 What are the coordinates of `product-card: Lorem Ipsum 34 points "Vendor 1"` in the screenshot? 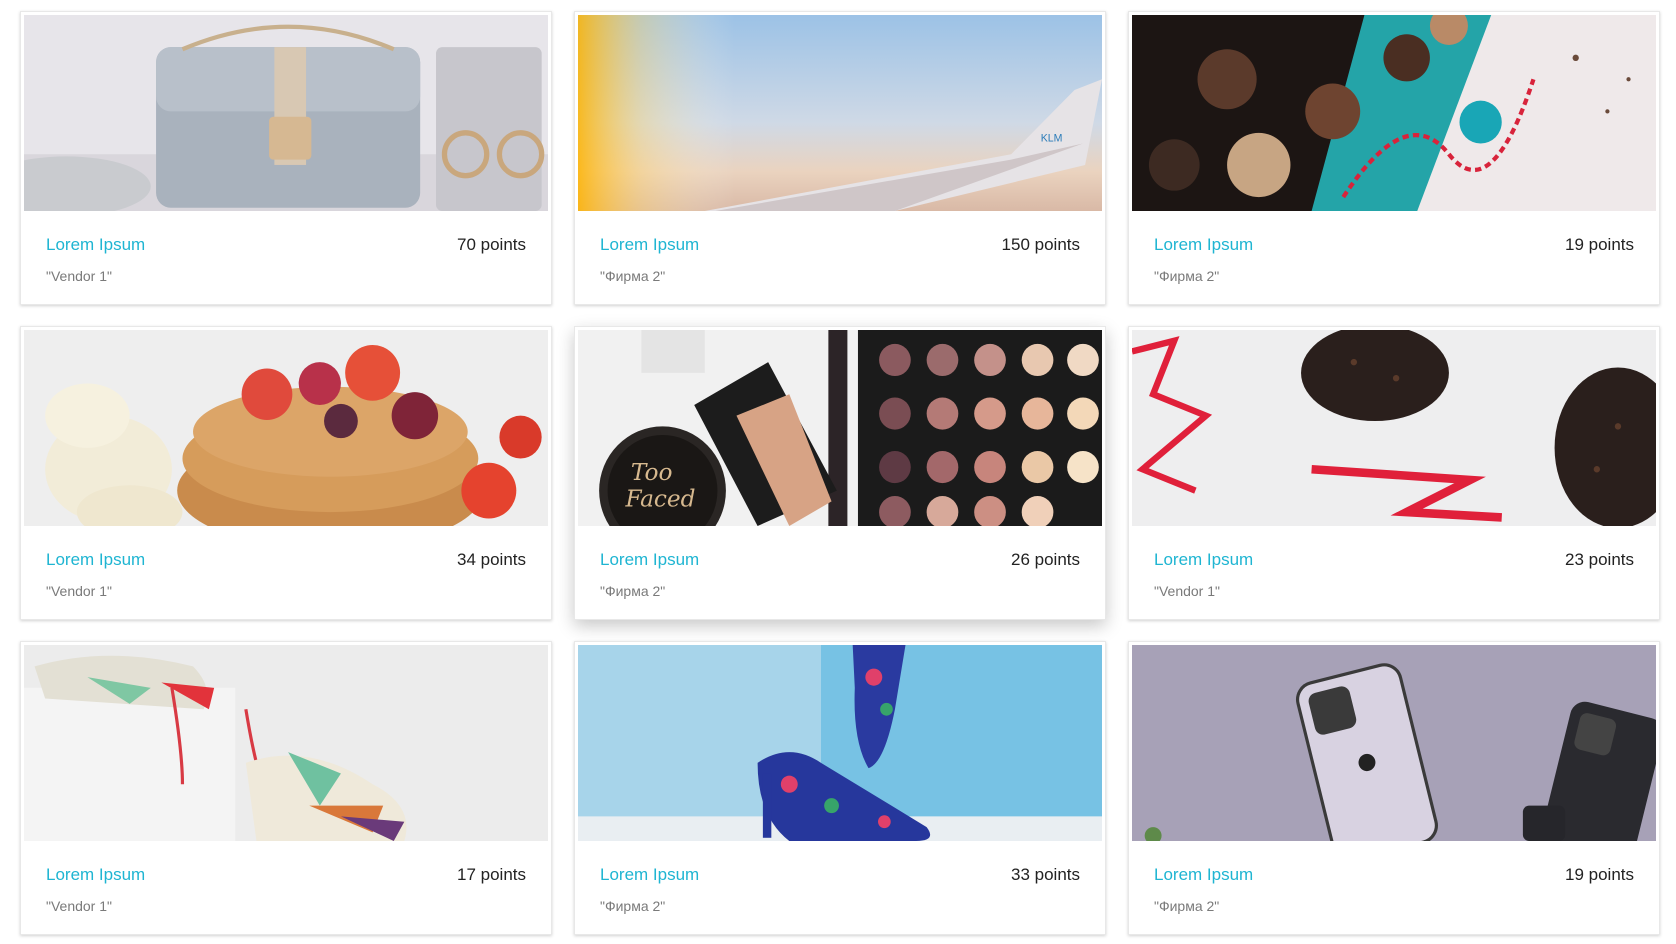 It's located at (286, 473).